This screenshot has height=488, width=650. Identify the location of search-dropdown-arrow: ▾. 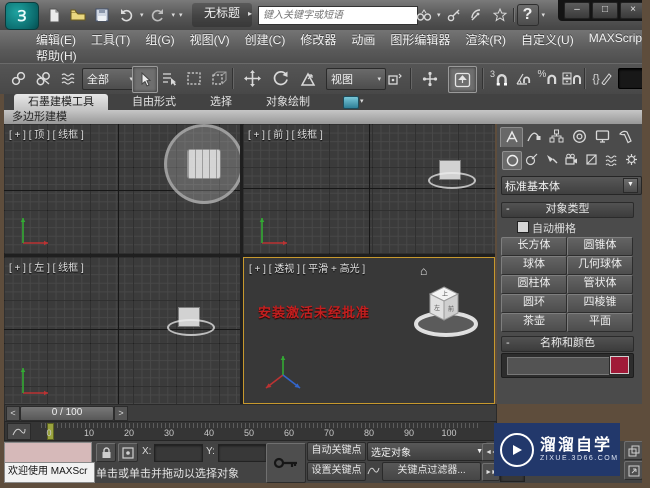
(439, 15).